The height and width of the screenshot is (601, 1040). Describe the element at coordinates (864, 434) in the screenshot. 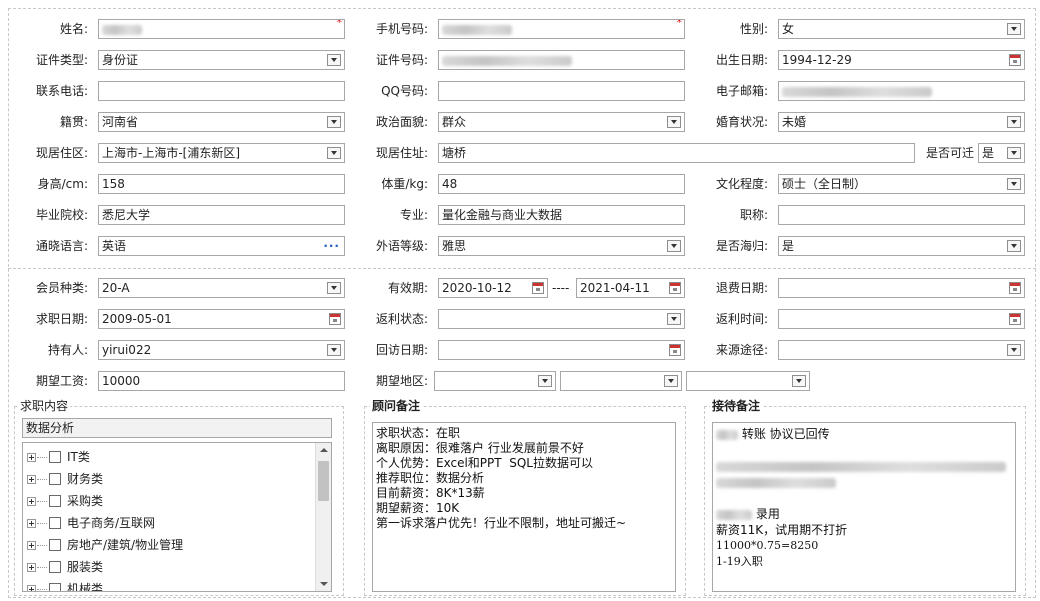

I see `note-line: 转账 协议已回传` at that location.